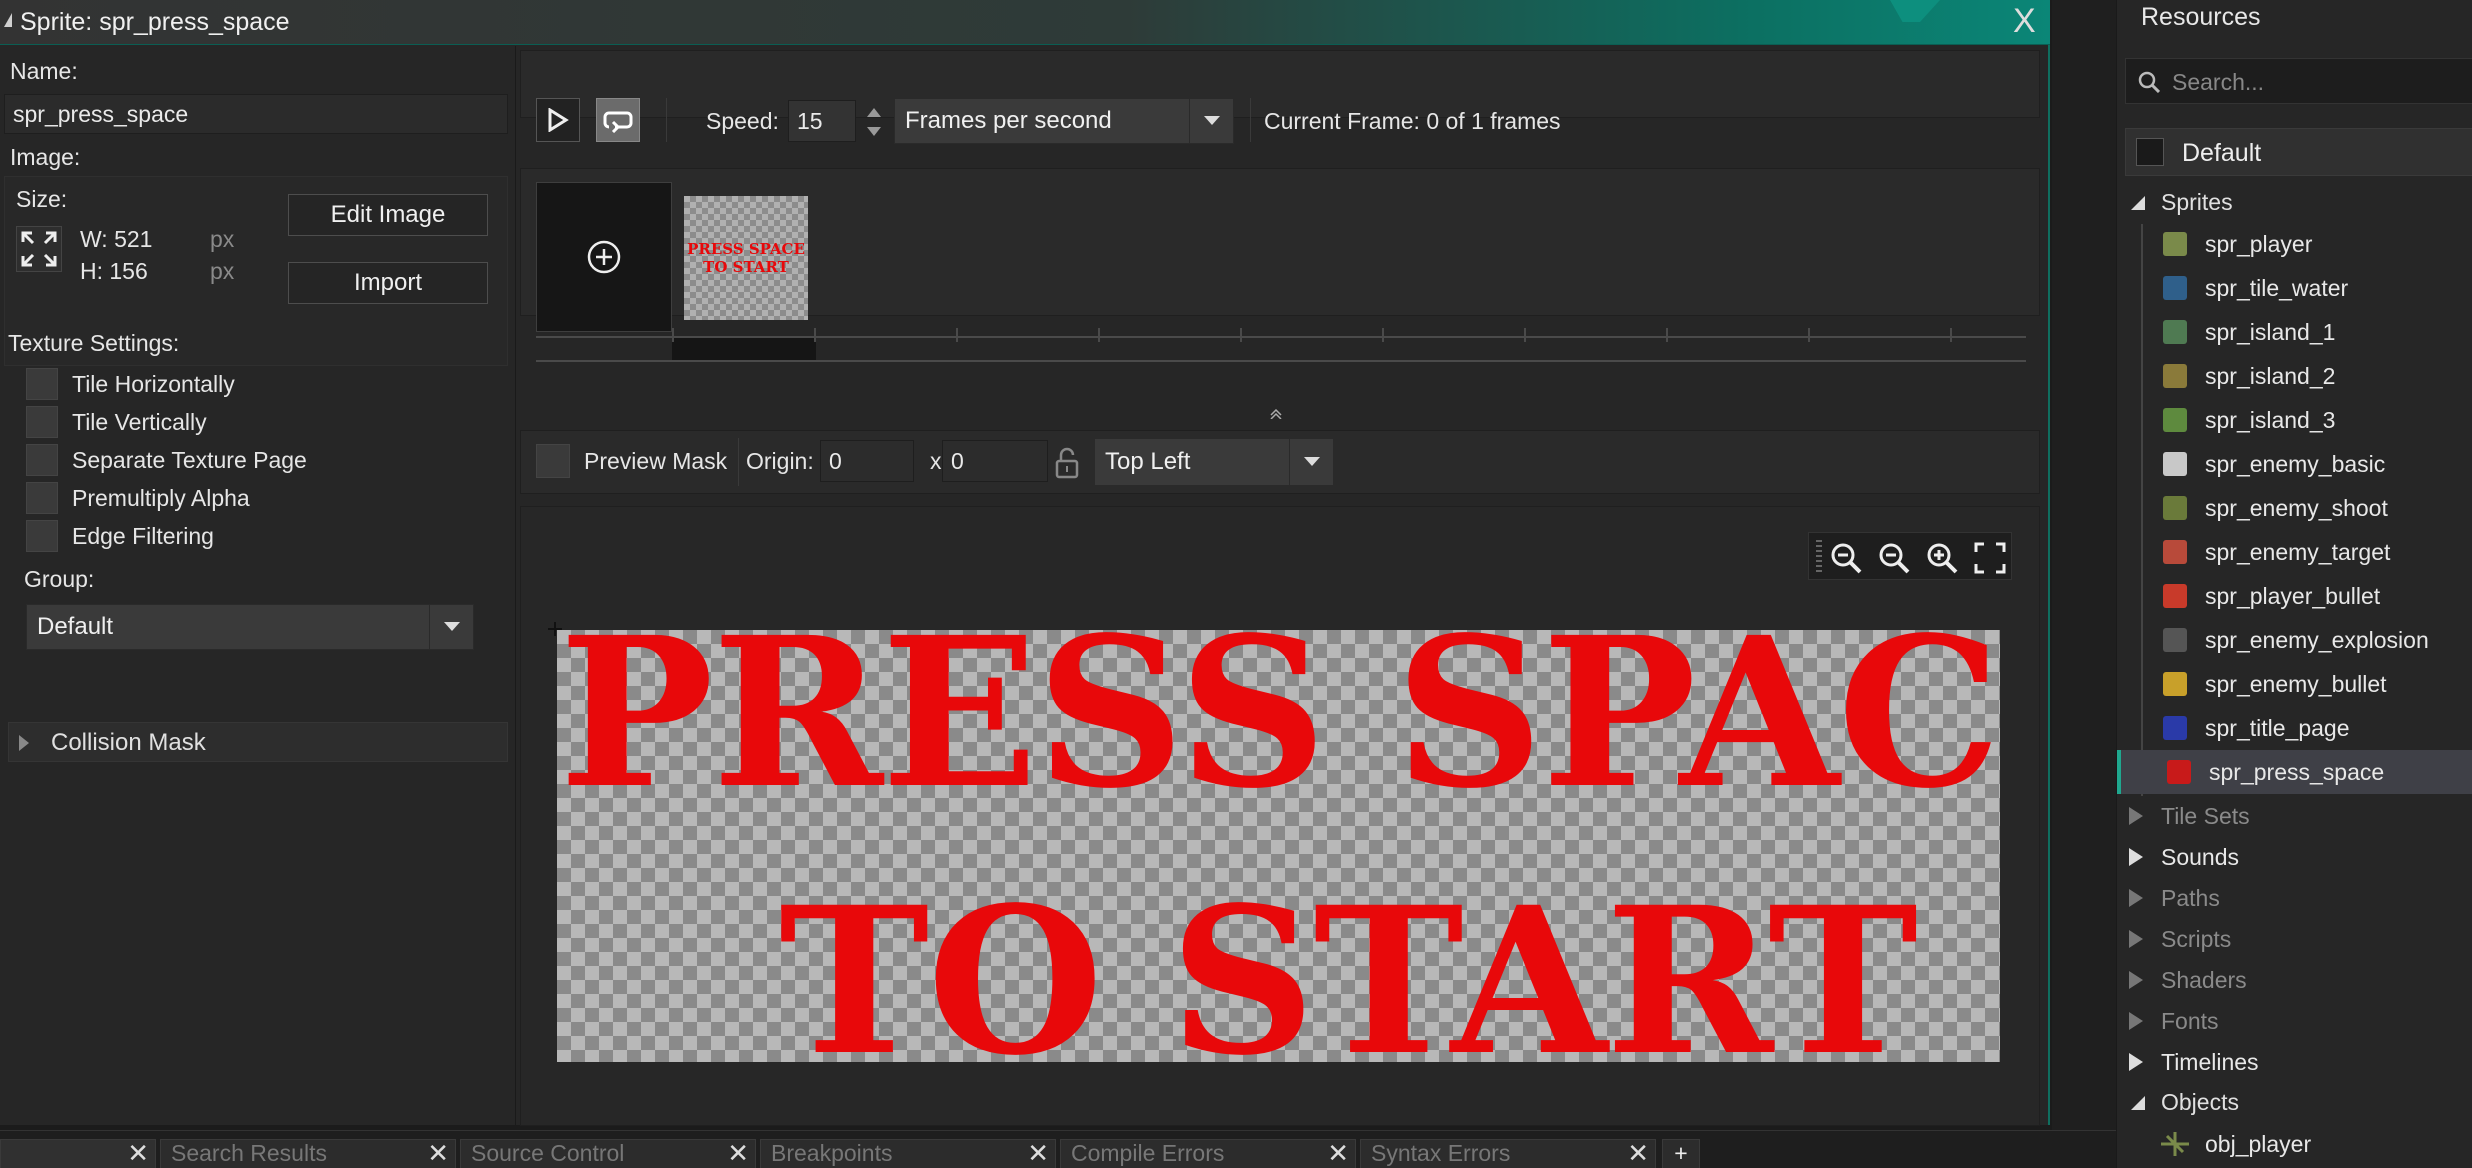 Image resolution: width=2472 pixels, height=1168 pixels. I want to click on resources-title: Resources, so click(2201, 17).